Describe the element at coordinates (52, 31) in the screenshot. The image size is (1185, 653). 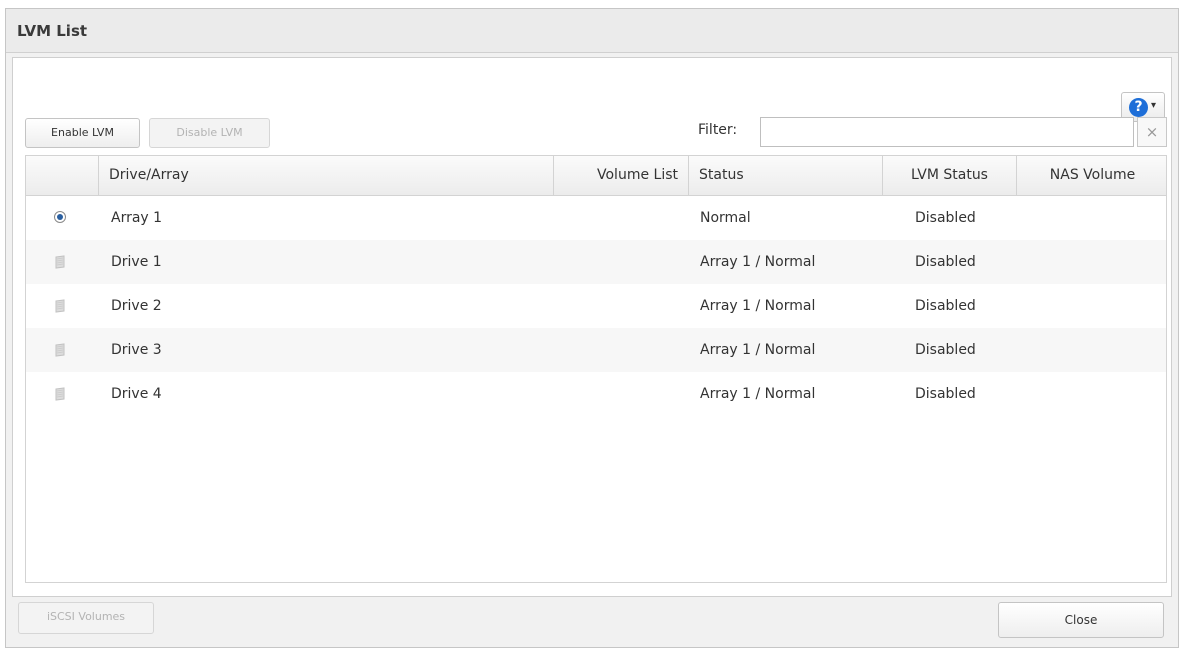
I see `dialog-title: LVM List` at that location.